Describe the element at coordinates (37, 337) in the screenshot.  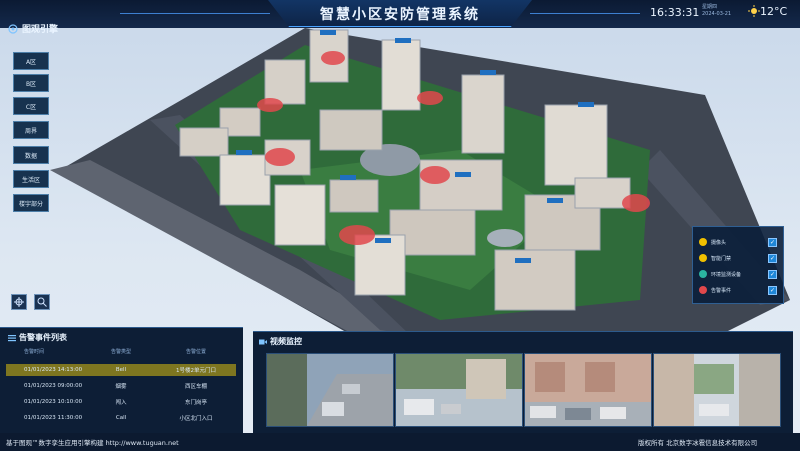
I see `events-panel-title: 告警事件列表` at that location.